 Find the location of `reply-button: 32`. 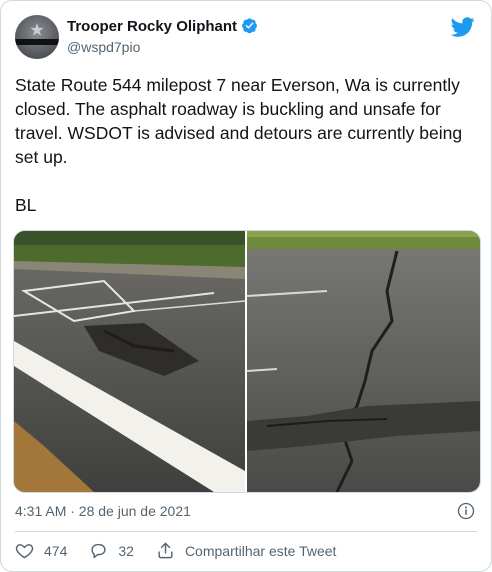

reply-button: 32 is located at coordinates (111, 550).